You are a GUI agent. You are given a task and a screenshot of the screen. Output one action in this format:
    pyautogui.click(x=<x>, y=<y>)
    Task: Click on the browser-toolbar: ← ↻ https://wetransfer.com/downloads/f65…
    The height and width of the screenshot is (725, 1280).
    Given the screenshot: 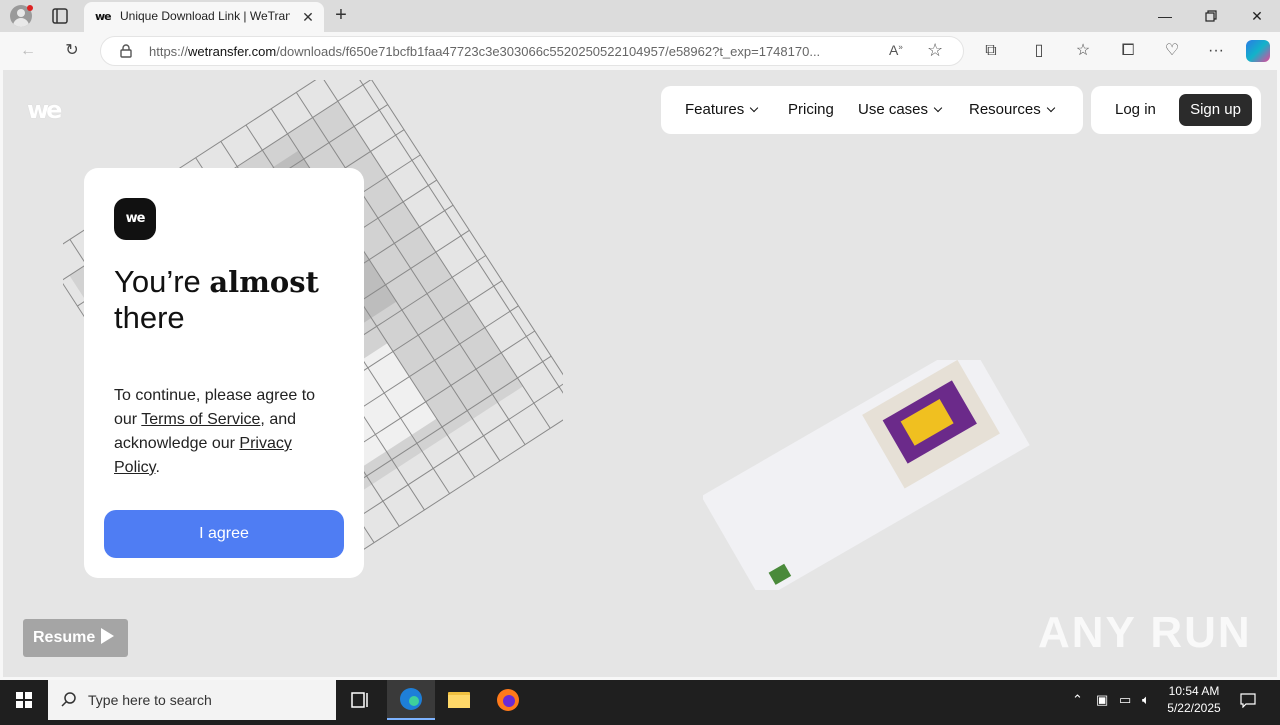 What is the action you would take?
    pyautogui.click(x=640, y=51)
    